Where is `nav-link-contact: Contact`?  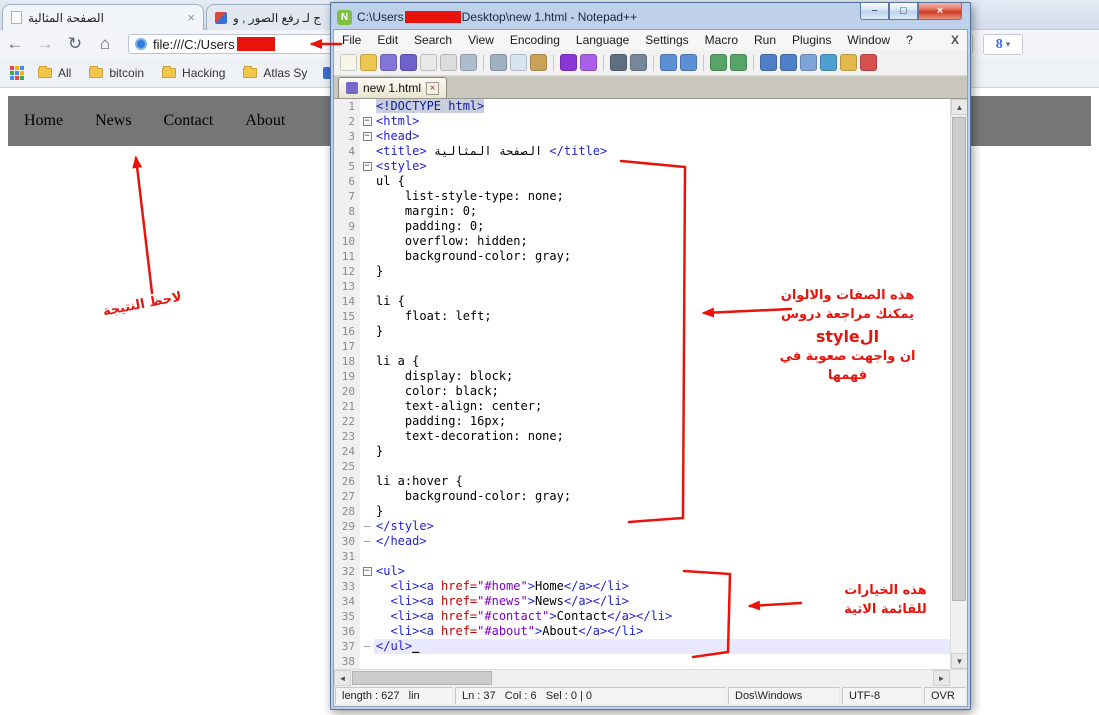 nav-link-contact: Contact is located at coordinates (189, 121).